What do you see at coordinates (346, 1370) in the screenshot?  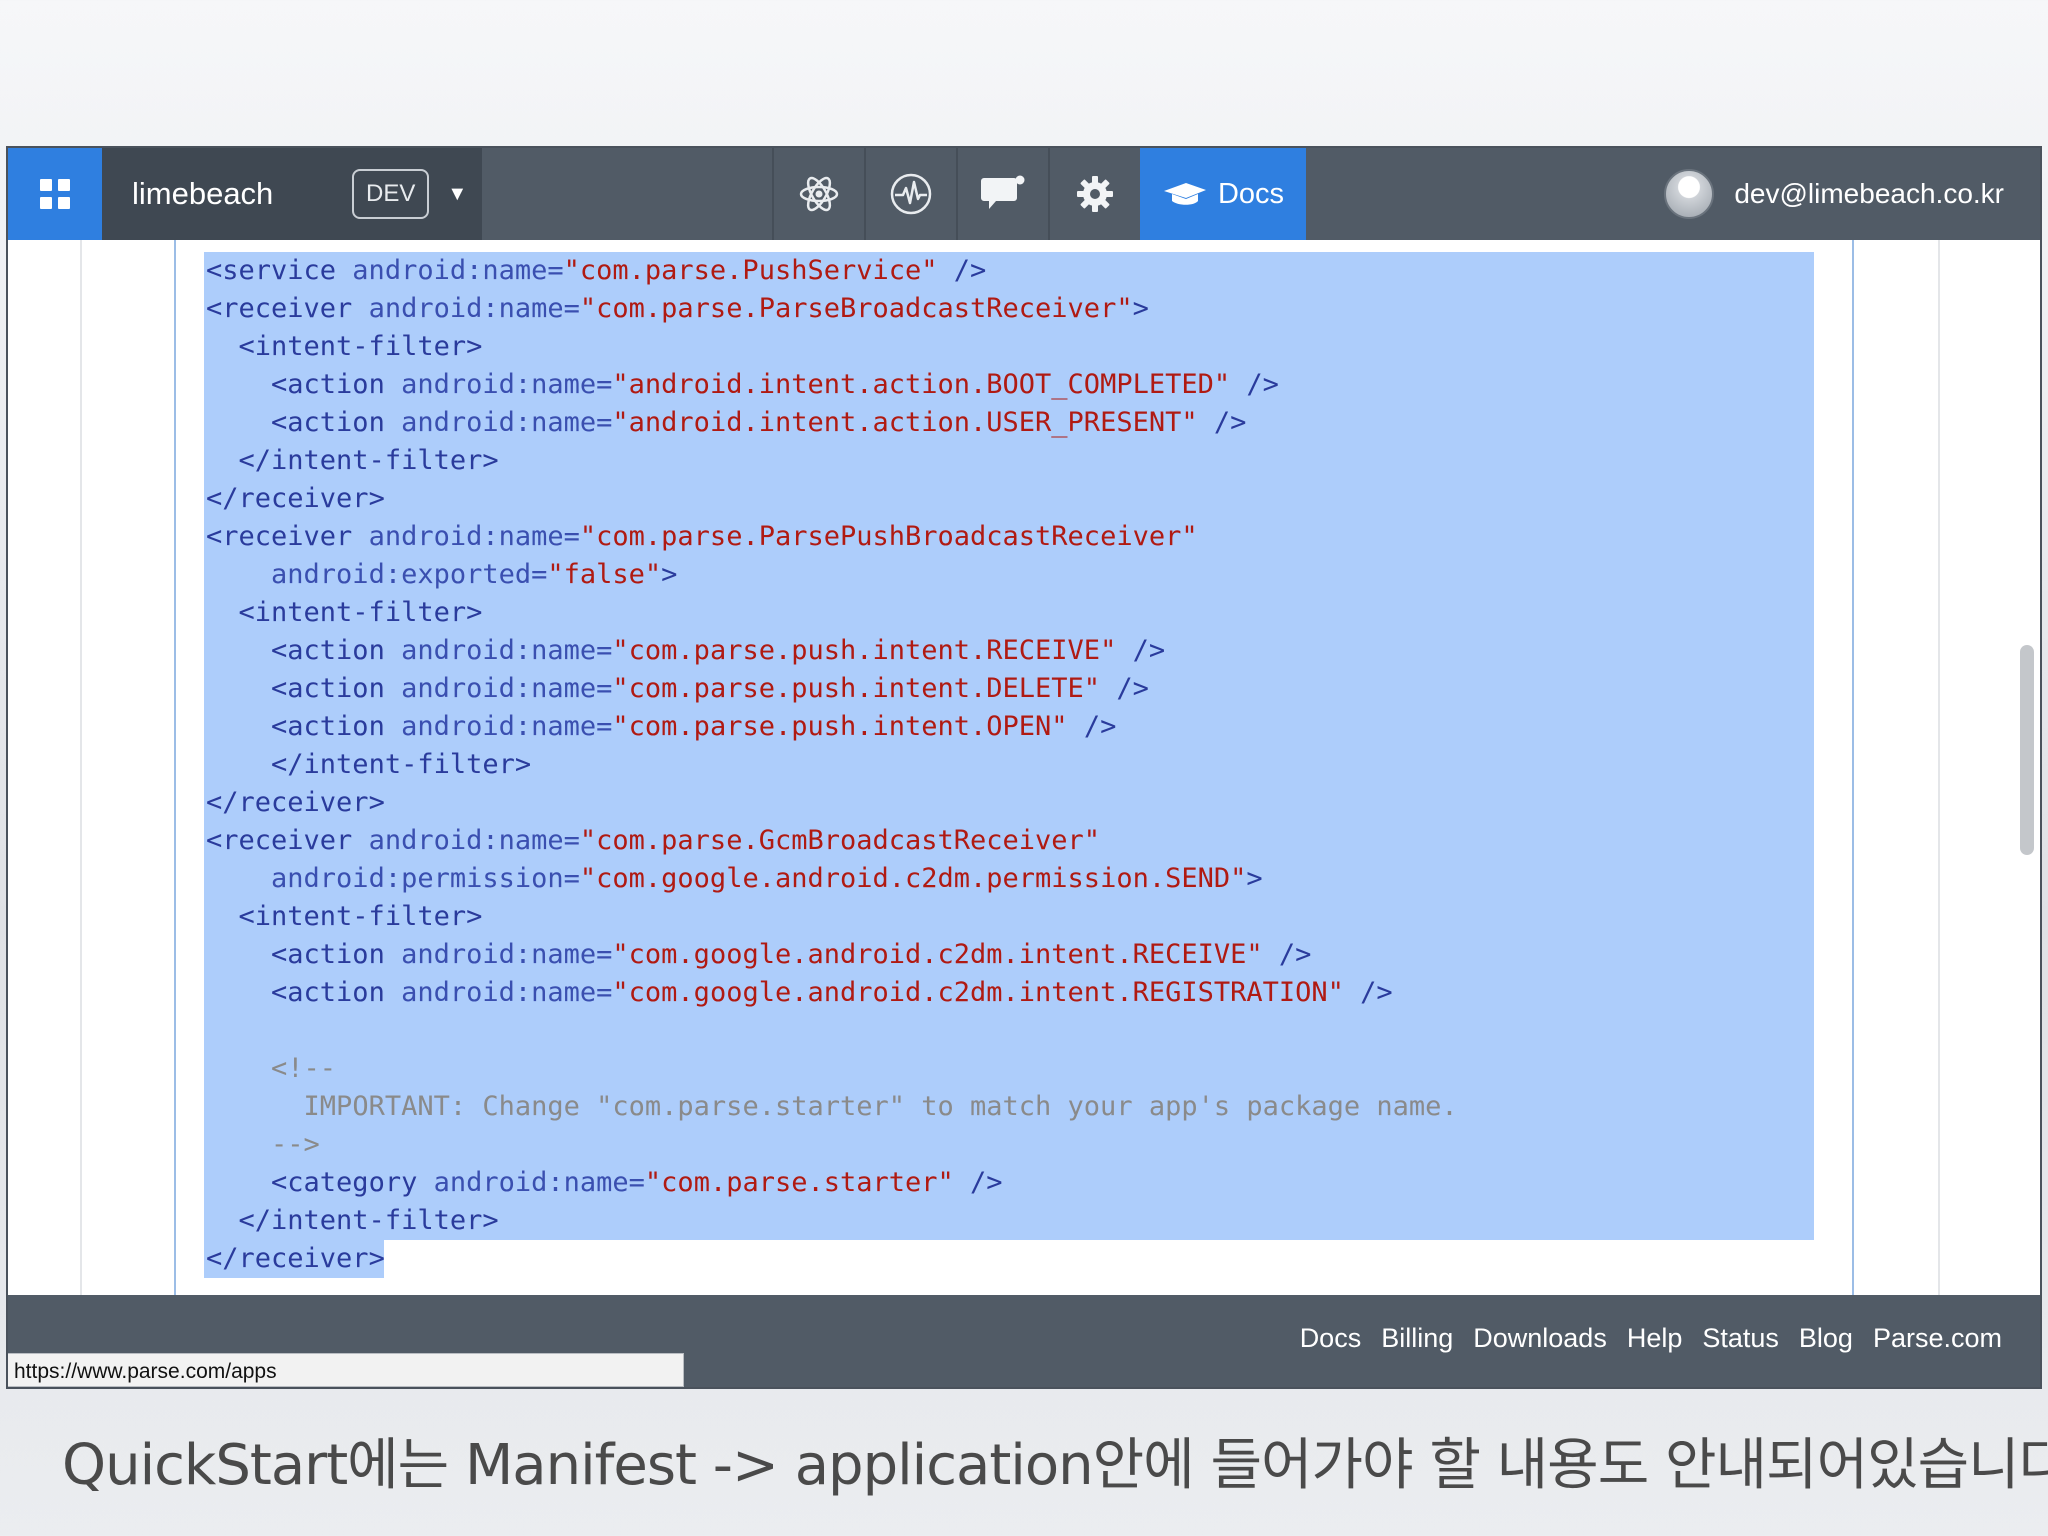 I see `status-bar-url: https://www.parse.com/apps` at bounding box center [346, 1370].